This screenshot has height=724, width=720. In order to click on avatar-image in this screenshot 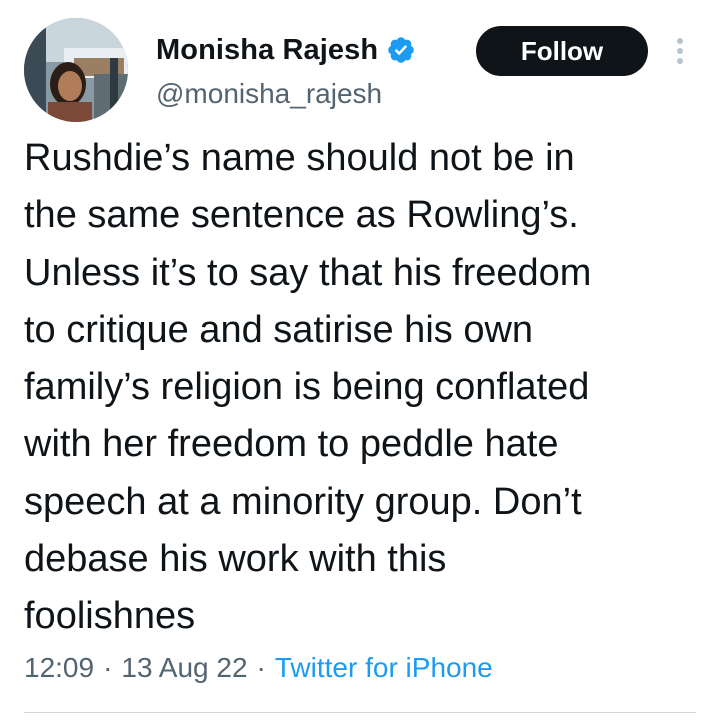, I will do `click(76, 70)`.